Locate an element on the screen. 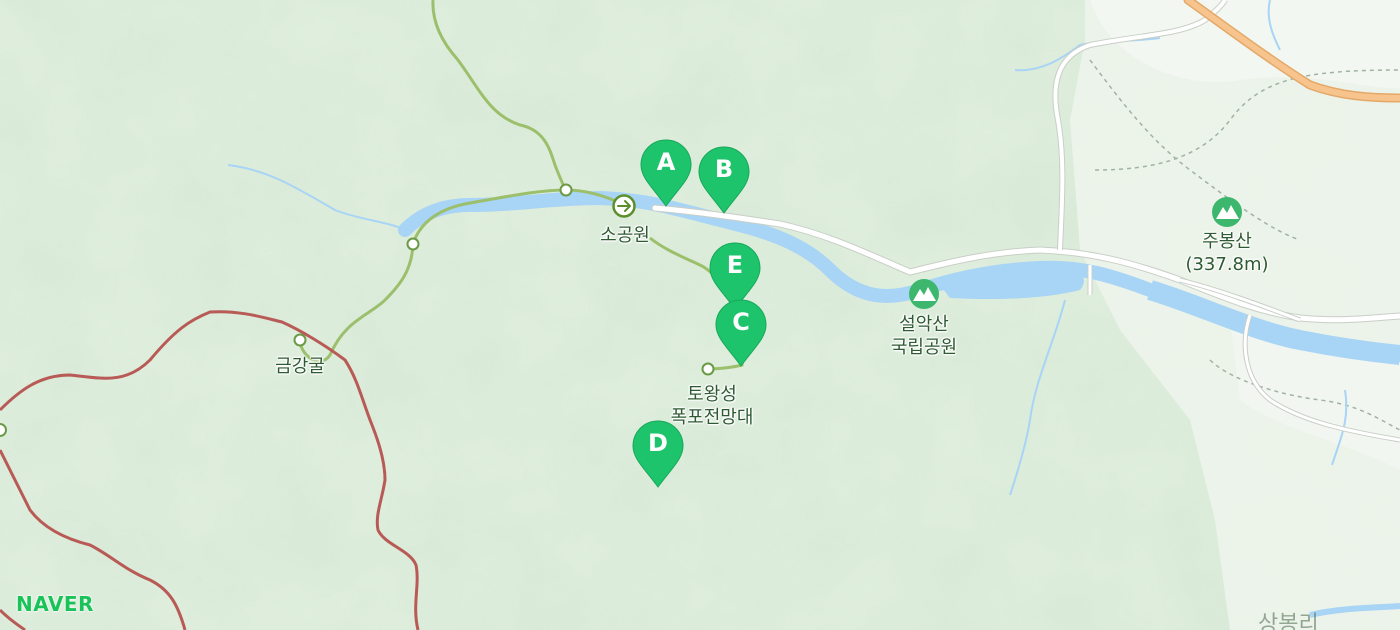 Image resolution: width=1400 pixels, height=630 pixels. map-marker-c: C is located at coordinates (741, 333).